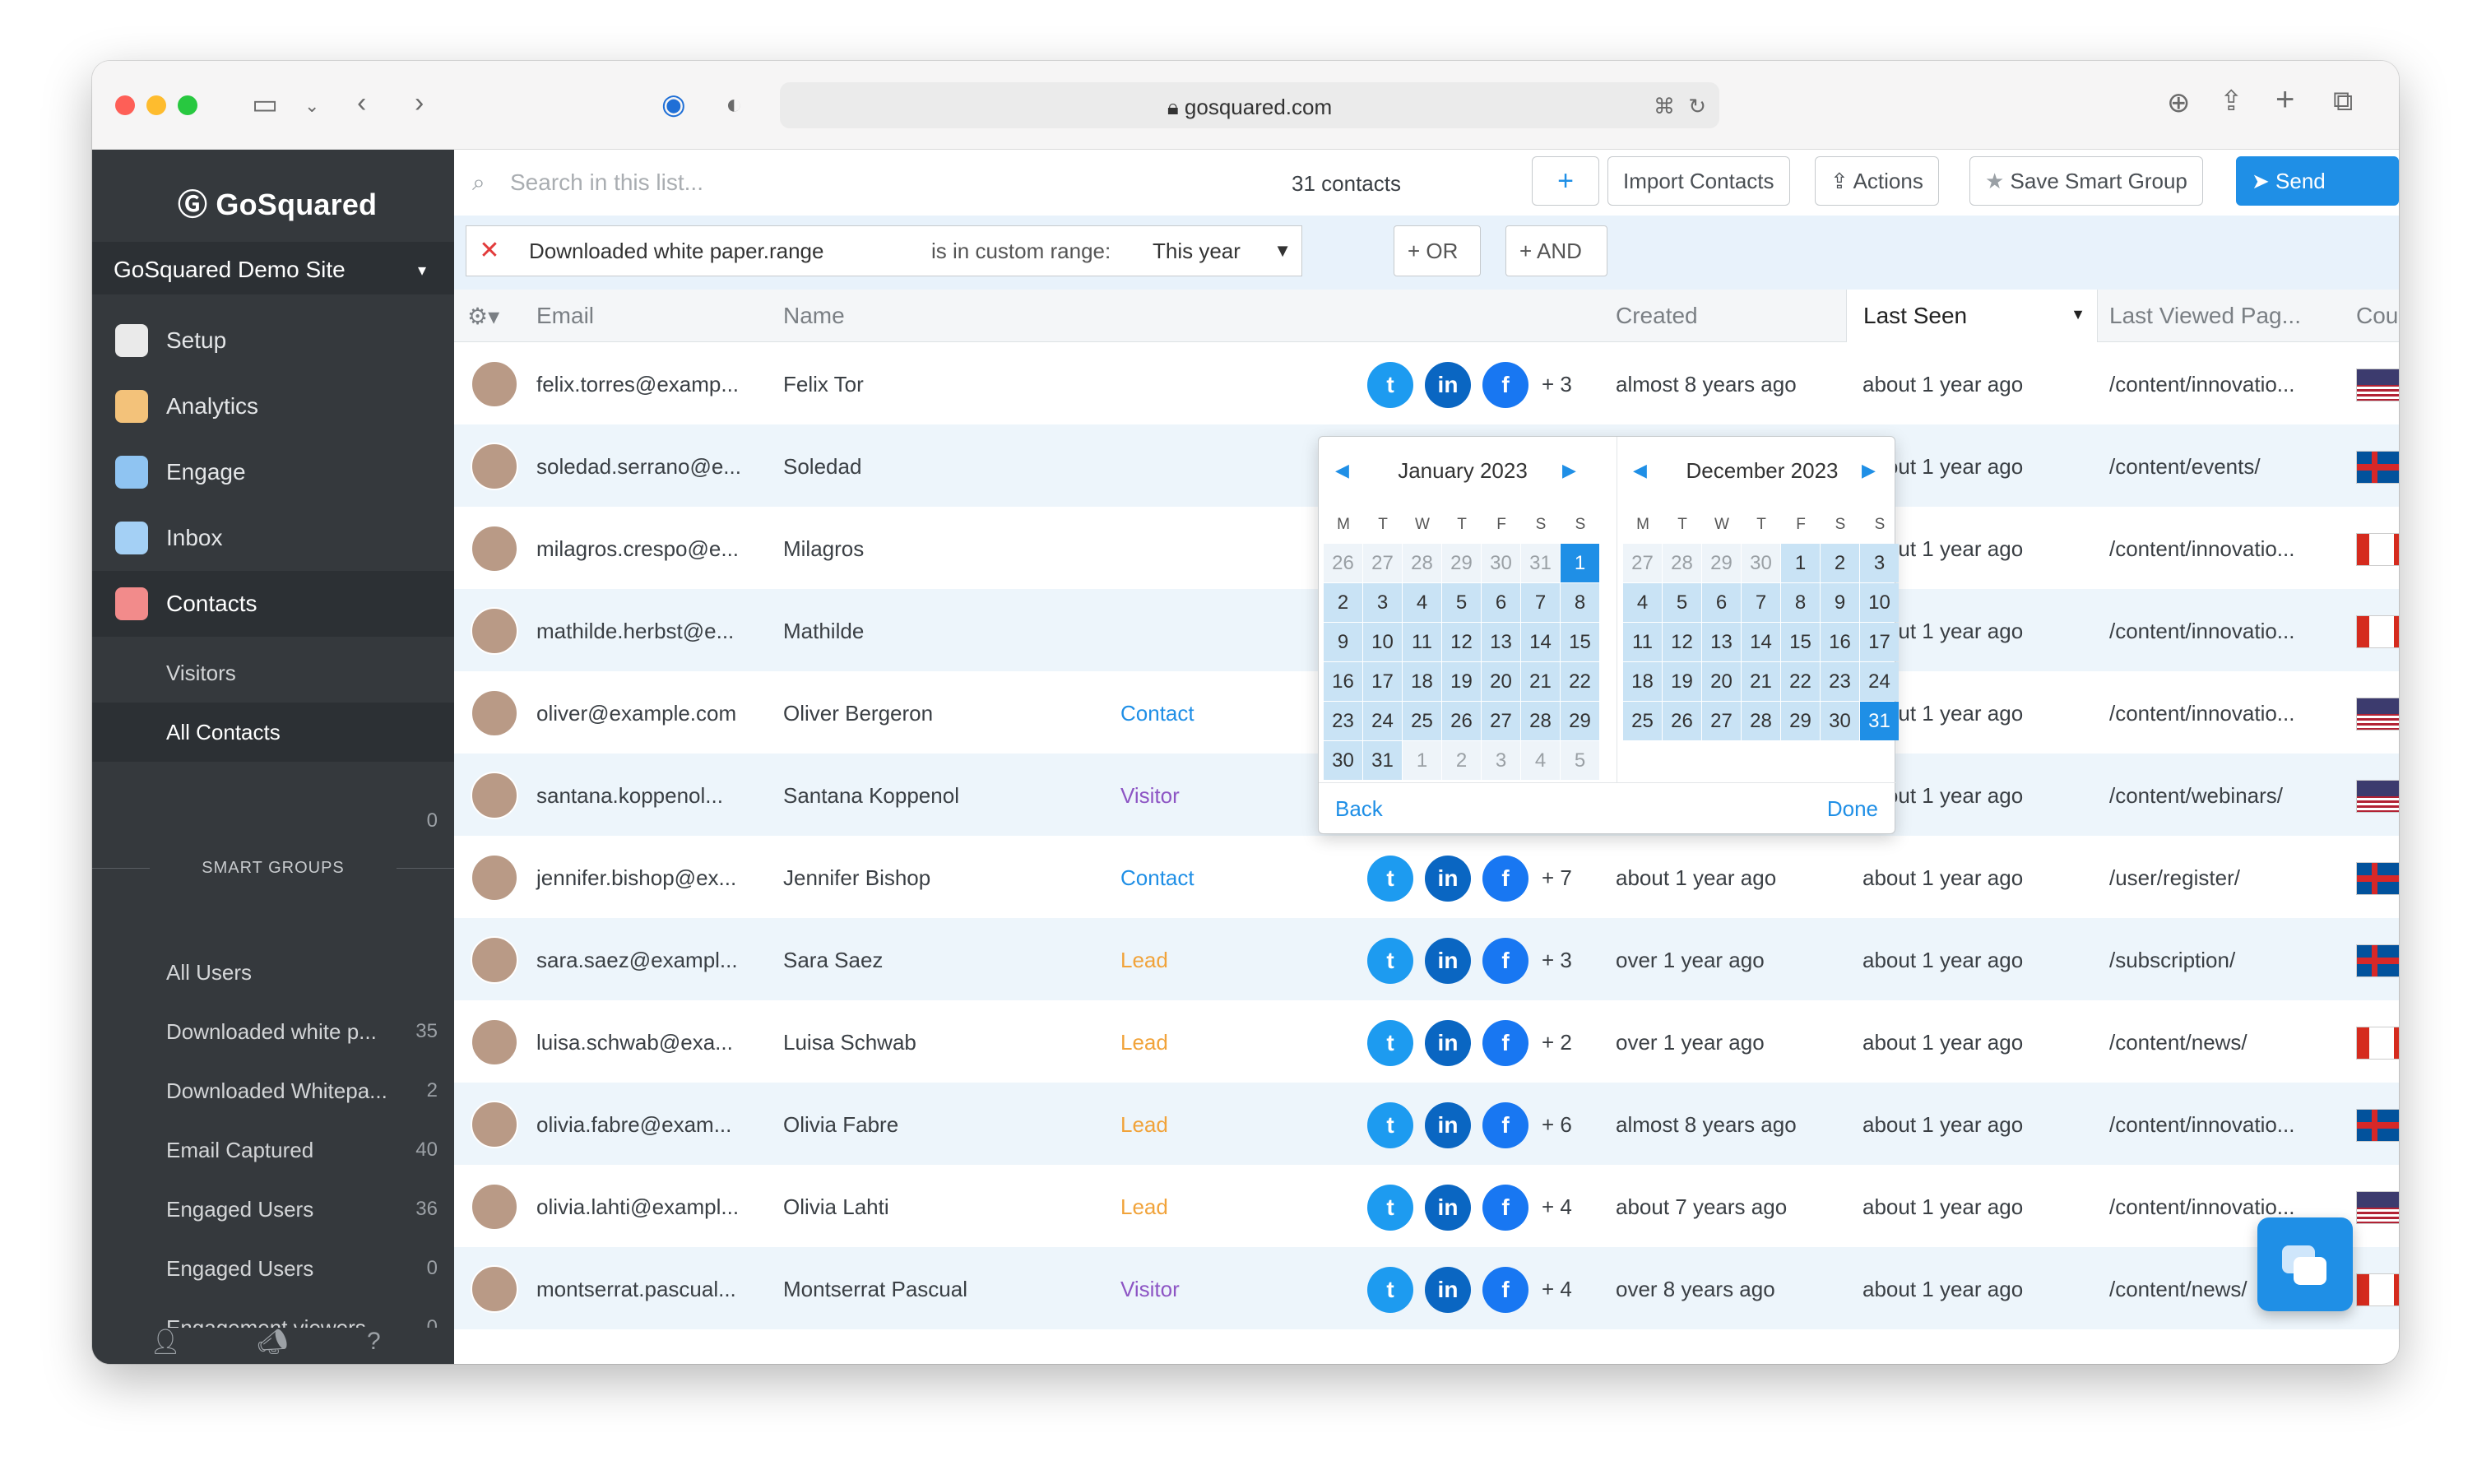 This screenshot has height=1484, width=2491. What do you see at coordinates (2231, 101) in the screenshot?
I see `share-icon: ⇪` at bounding box center [2231, 101].